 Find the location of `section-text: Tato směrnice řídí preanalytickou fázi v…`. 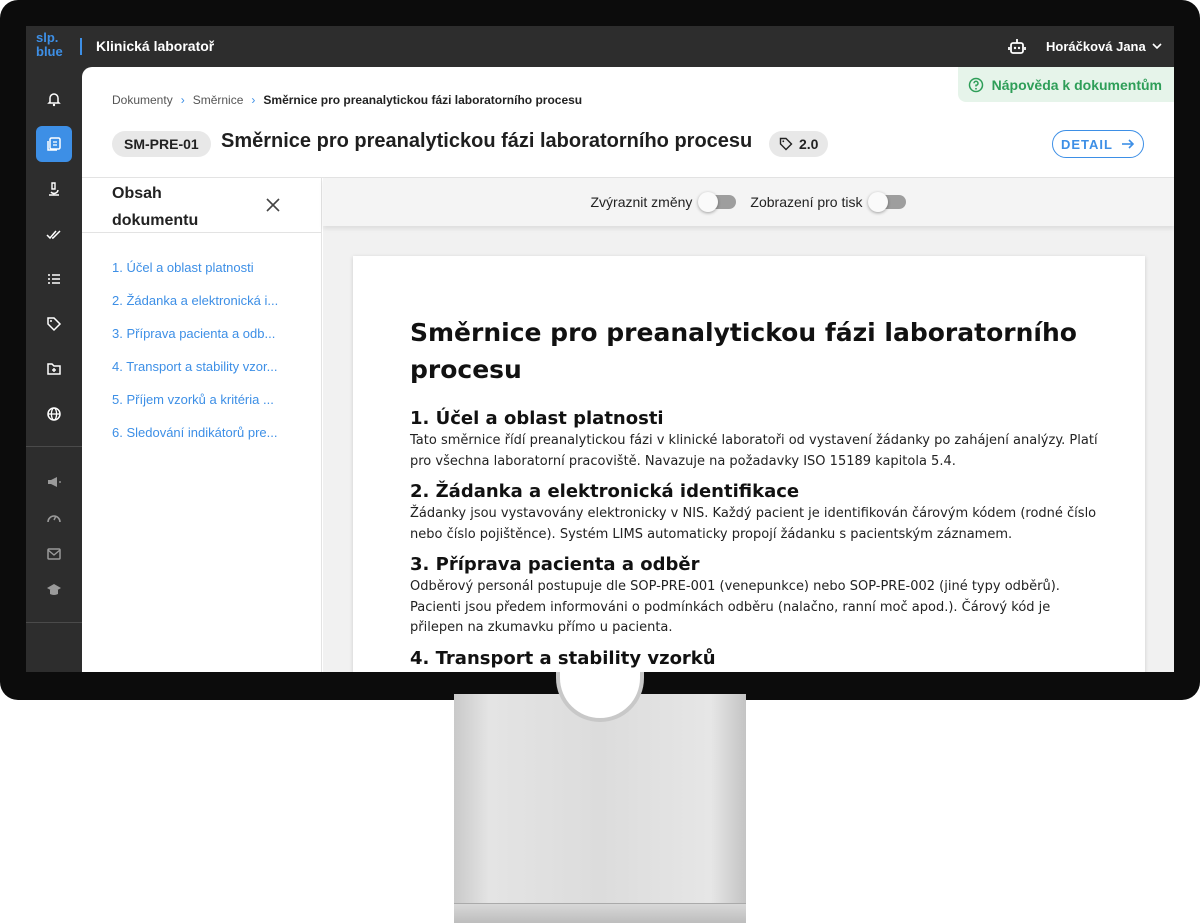

section-text: Tato směrnice řídí preanalytickou fázi v… is located at coordinates (754, 451).